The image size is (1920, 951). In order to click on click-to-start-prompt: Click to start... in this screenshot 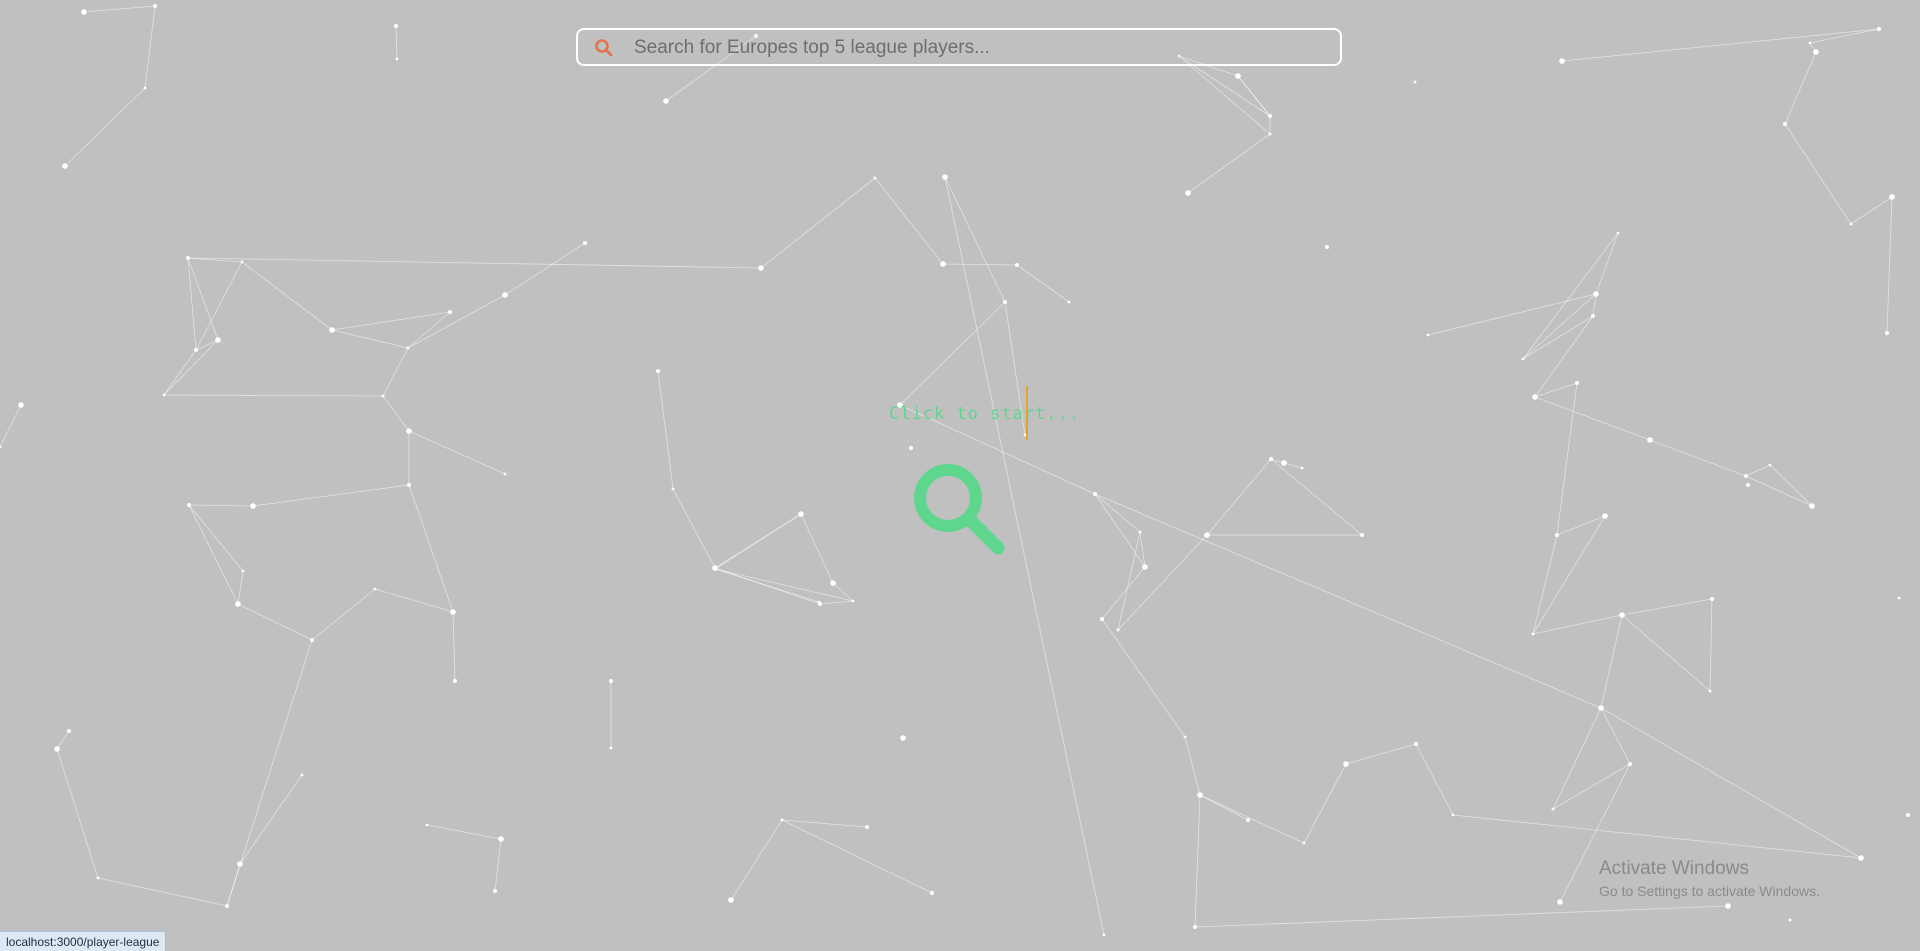, I will do `click(984, 414)`.